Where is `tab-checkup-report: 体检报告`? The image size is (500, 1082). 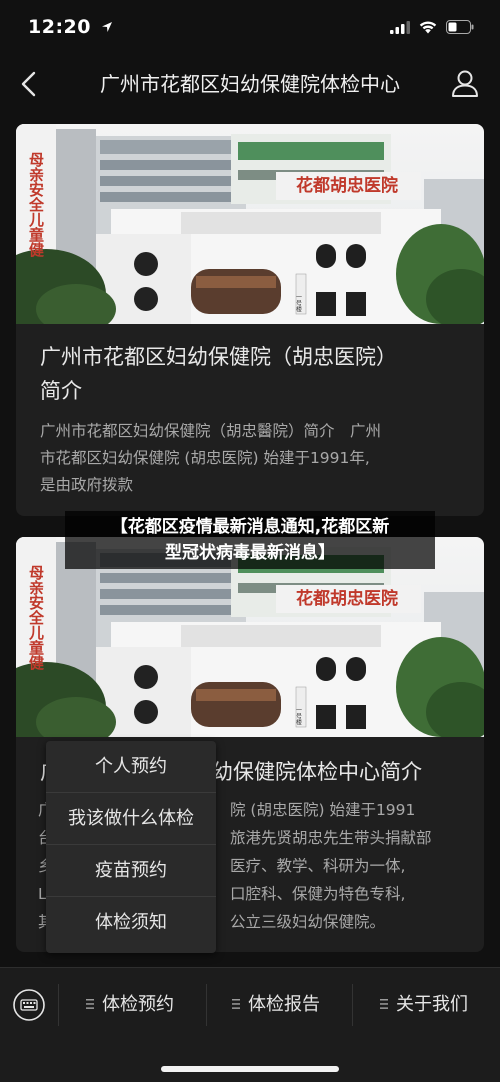 tab-checkup-report: 体检报告 is located at coordinates (276, 1005).